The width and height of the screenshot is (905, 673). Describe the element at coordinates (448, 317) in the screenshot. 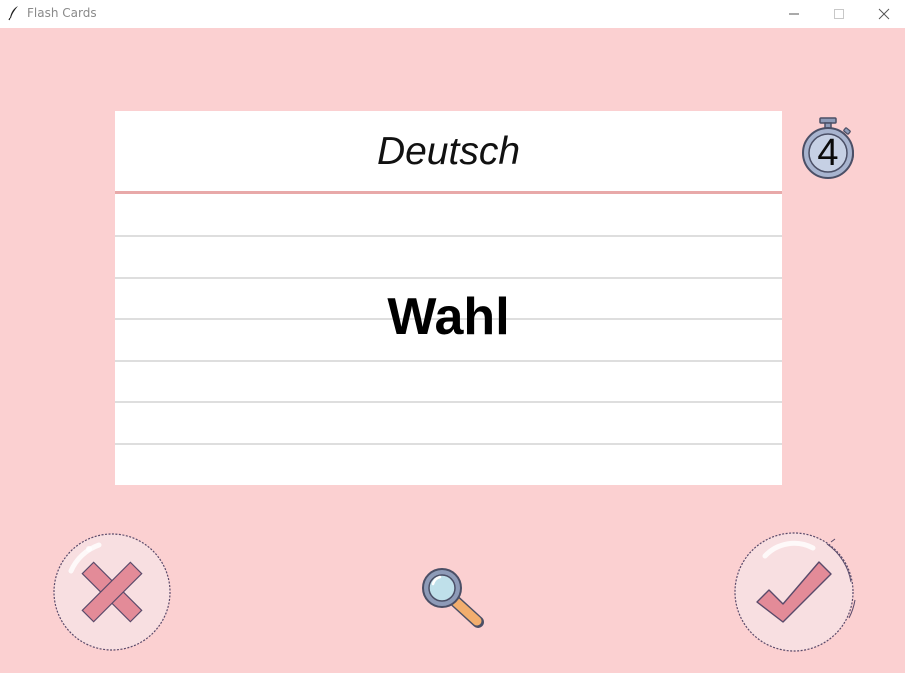

I see `card-word: Wahl` at that location.